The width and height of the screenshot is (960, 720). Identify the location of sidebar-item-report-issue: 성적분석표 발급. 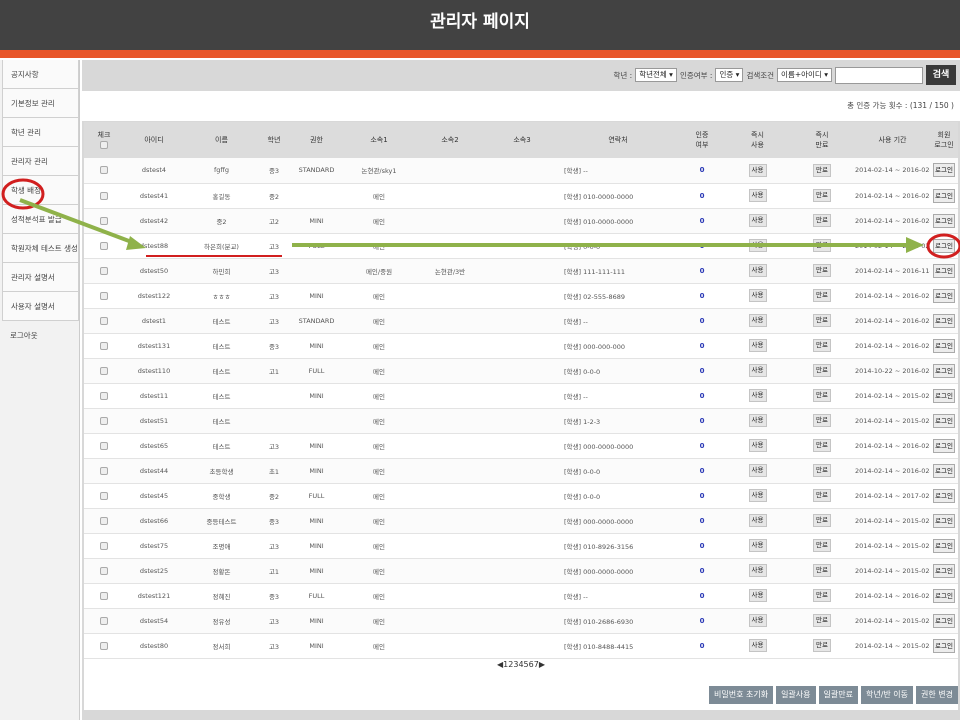
(40, 219).